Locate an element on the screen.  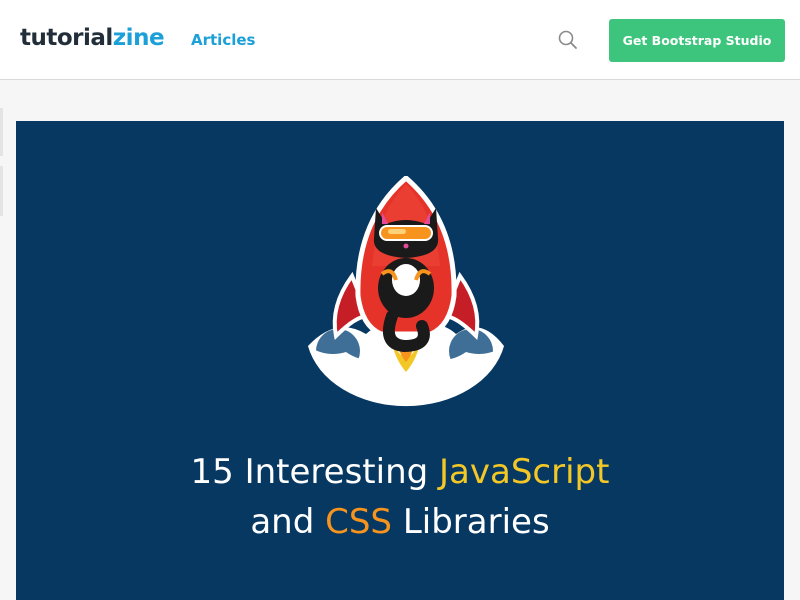
logo-text-zine: zine is located at coordinates (138, 38).